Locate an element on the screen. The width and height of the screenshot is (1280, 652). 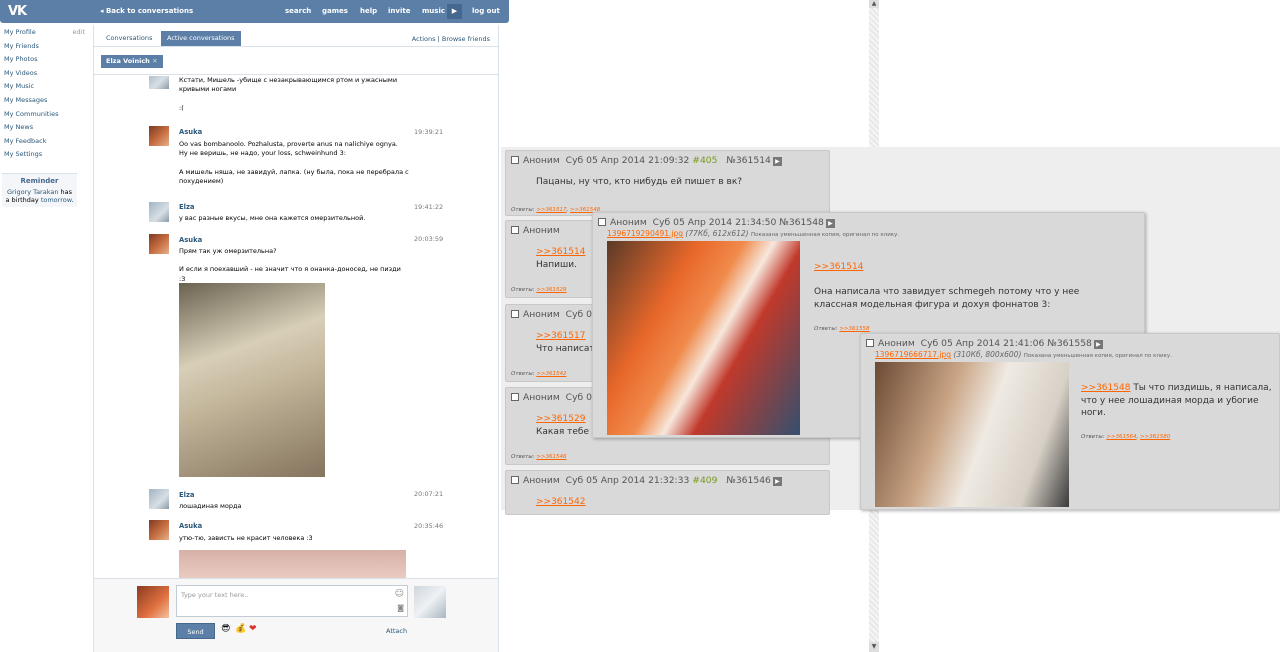
post-replies: Ответы: >>361542 is located at coordinates (539, 374).